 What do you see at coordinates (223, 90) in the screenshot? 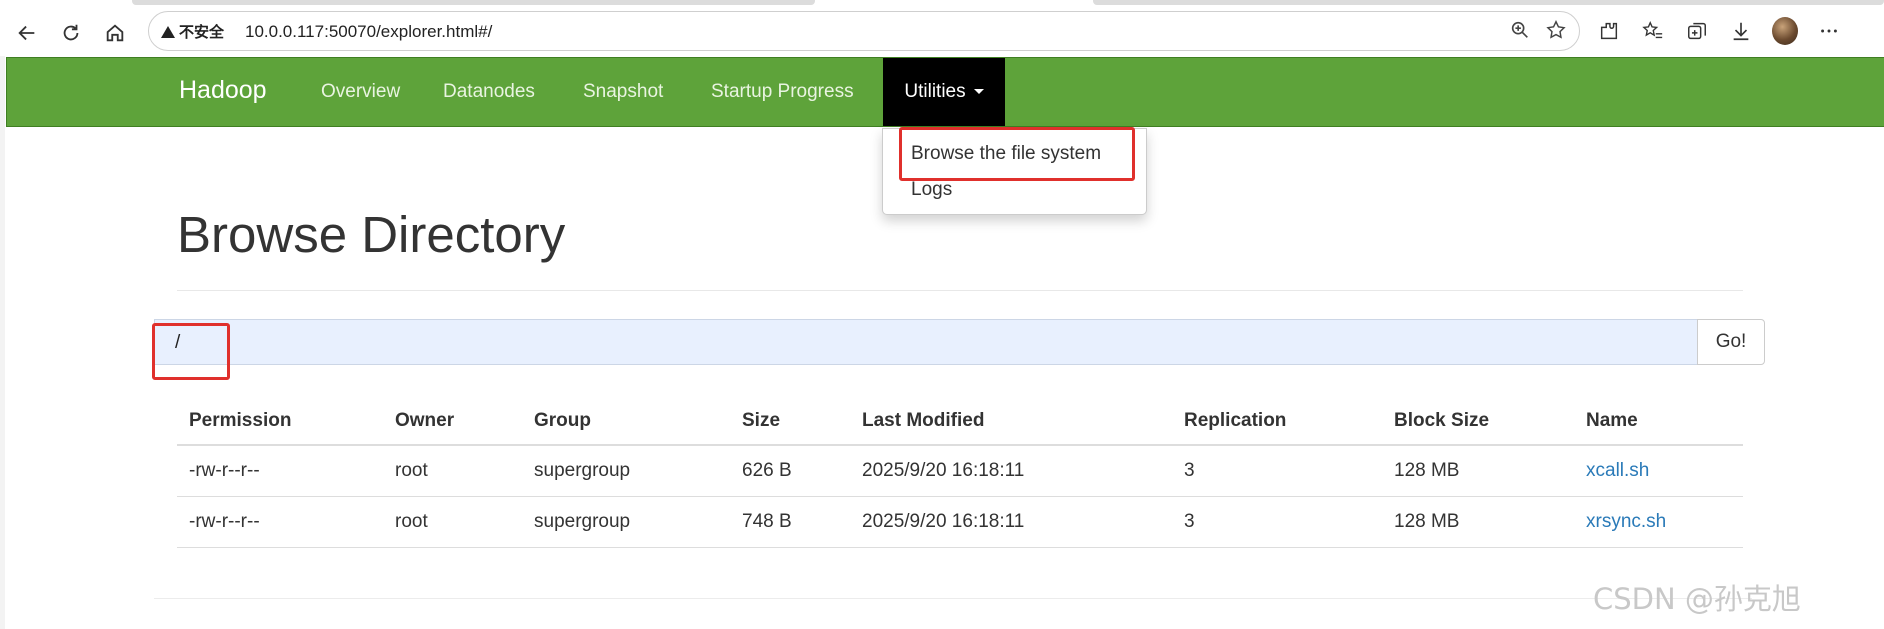
I see `brand-link: Hadoop` at bounding box center [223, 90].